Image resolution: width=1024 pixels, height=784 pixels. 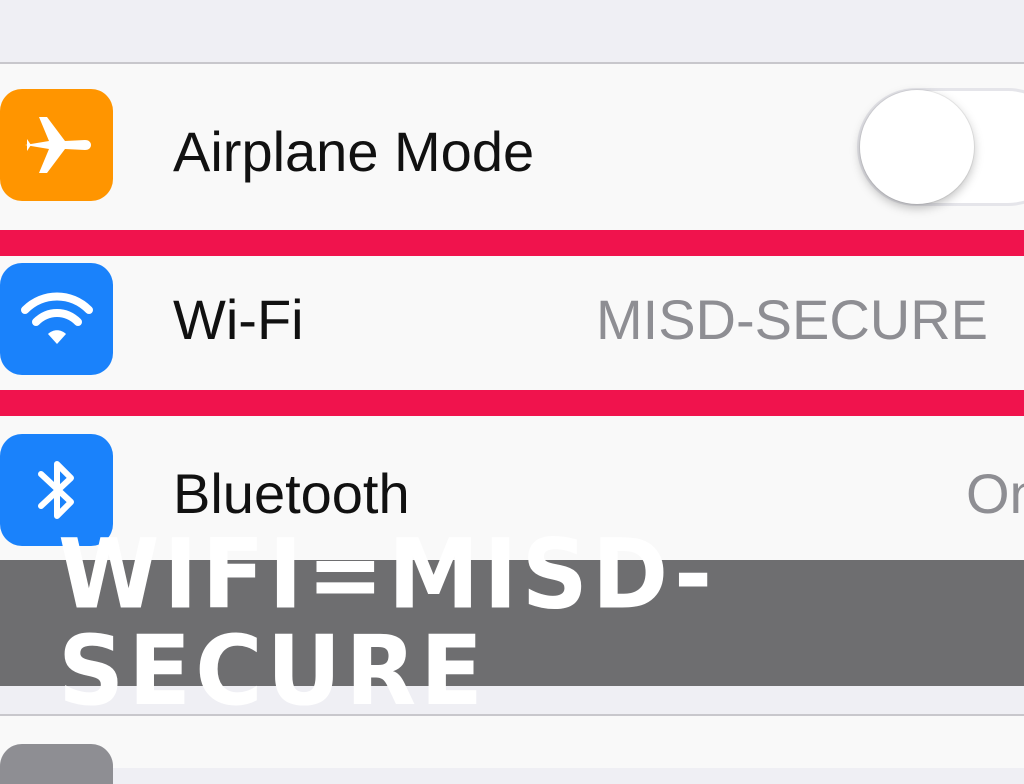 What do you see at coordinates (56, 145) in the screenshot?
I see `airplane-icon` at bounding box center [56, 145].